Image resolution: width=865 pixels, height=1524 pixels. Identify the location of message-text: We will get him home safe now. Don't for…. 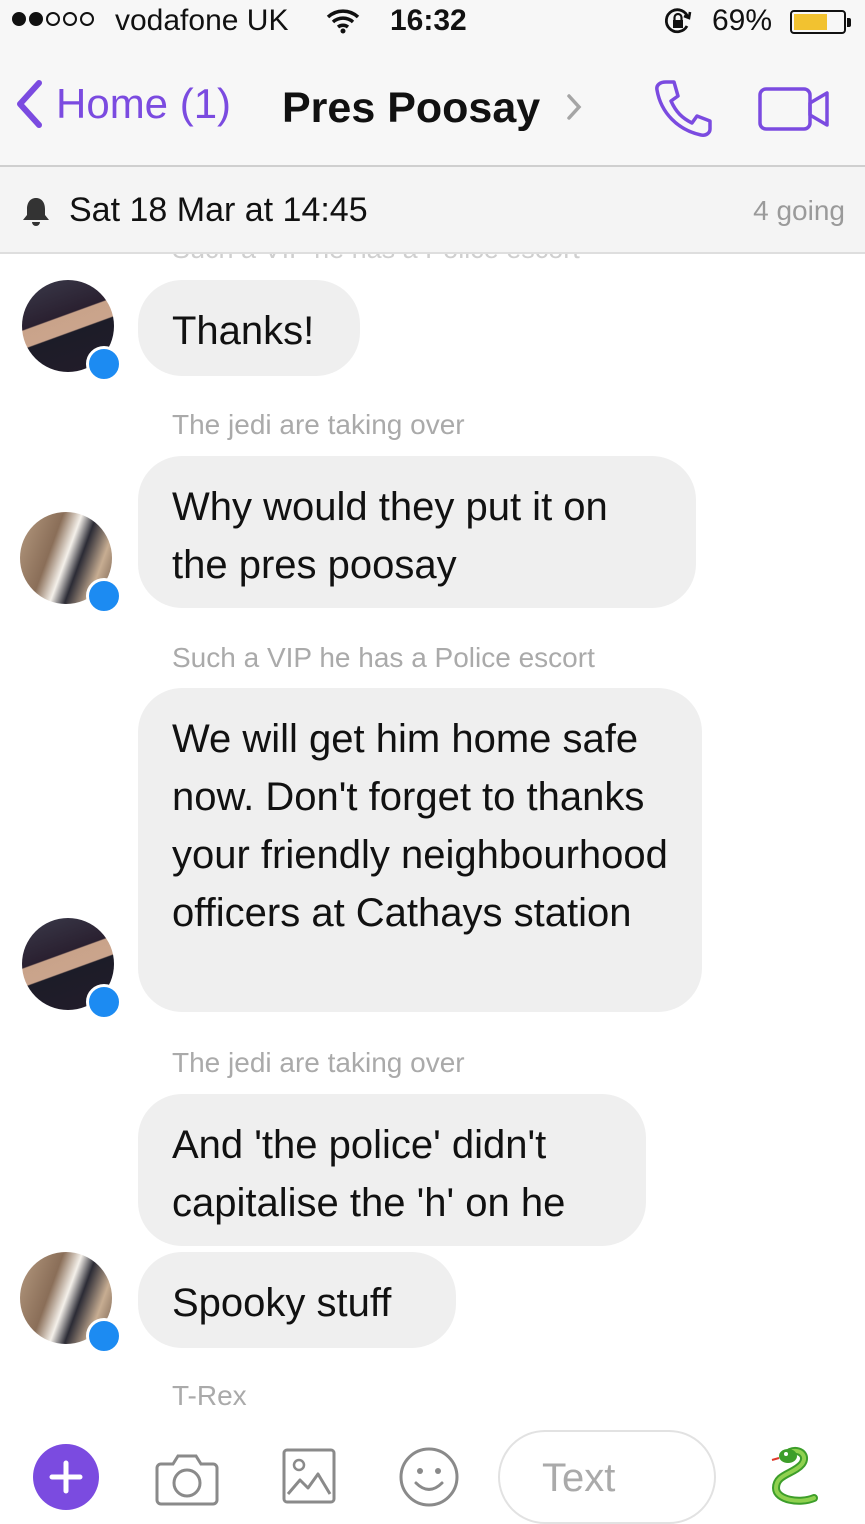
(420, 826).